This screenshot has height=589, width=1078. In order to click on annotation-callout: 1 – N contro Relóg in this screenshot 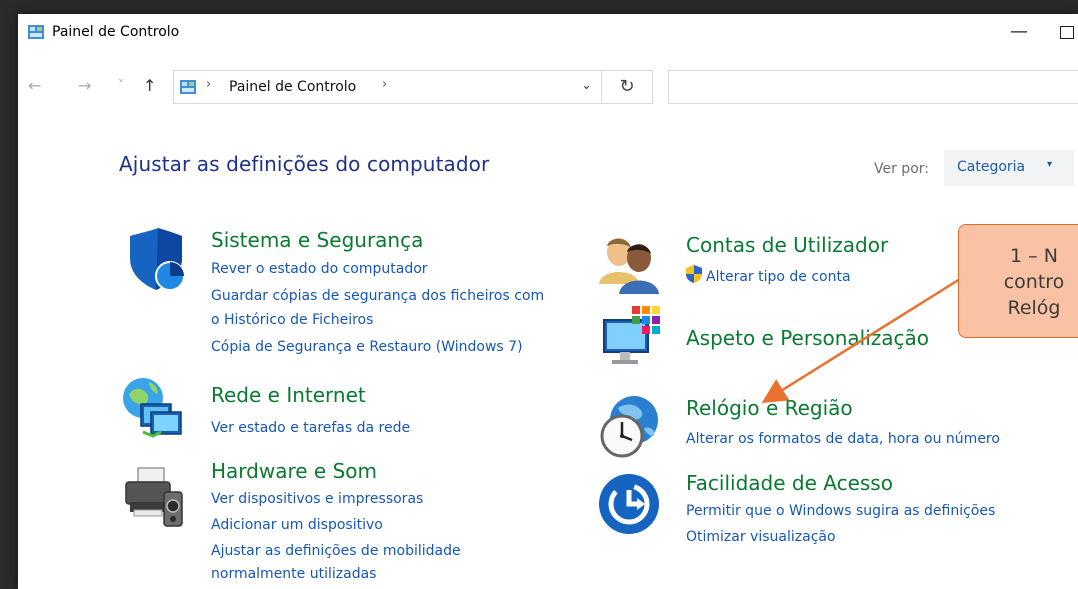, I will do `click(1018, 281)`.